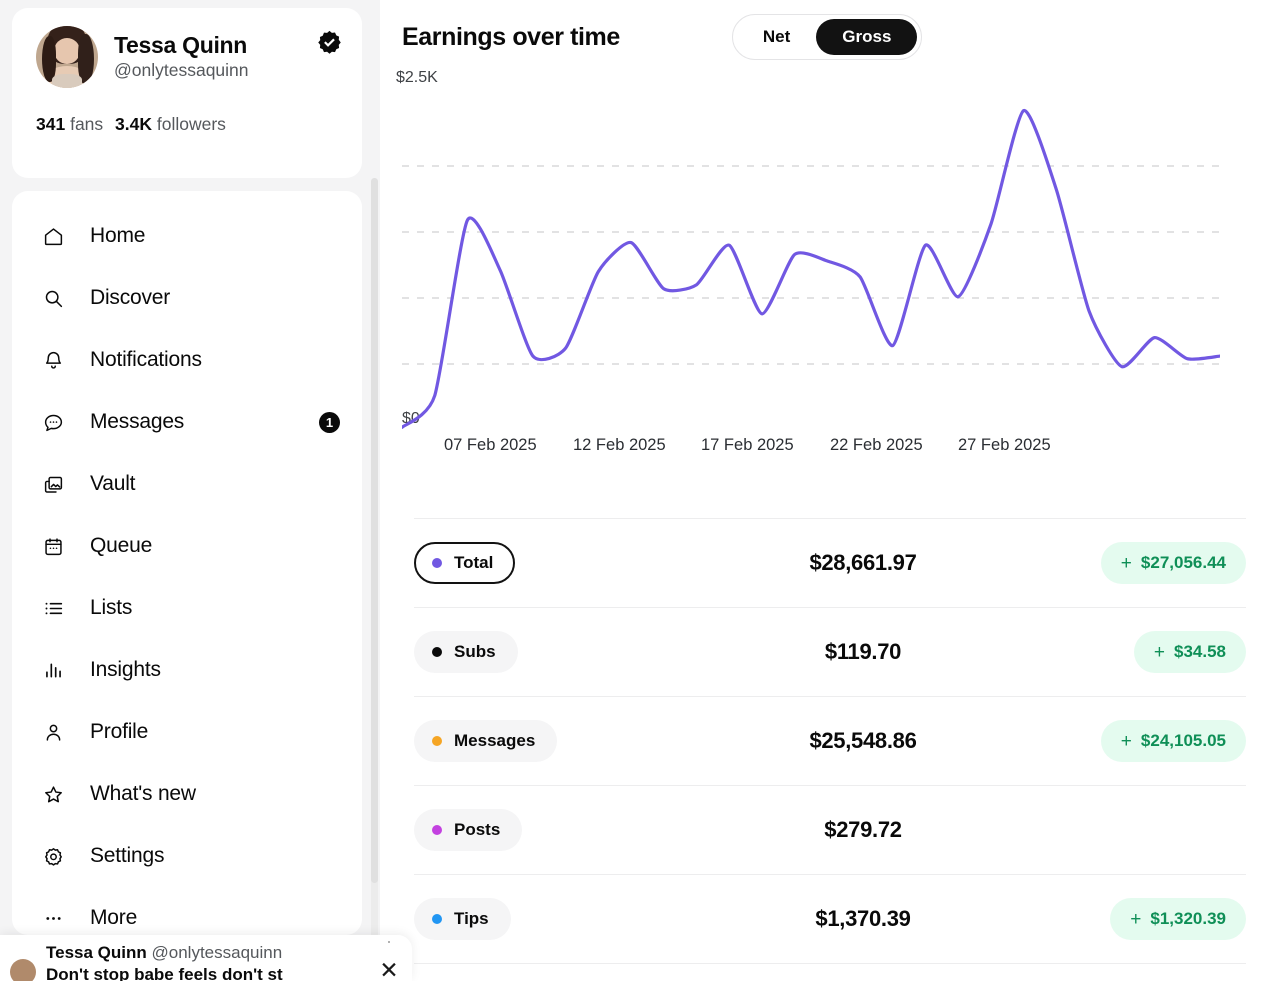  Describe the element at coordinates (471, 918) in the screenshot. I see `chip-label: Tips` at that location.